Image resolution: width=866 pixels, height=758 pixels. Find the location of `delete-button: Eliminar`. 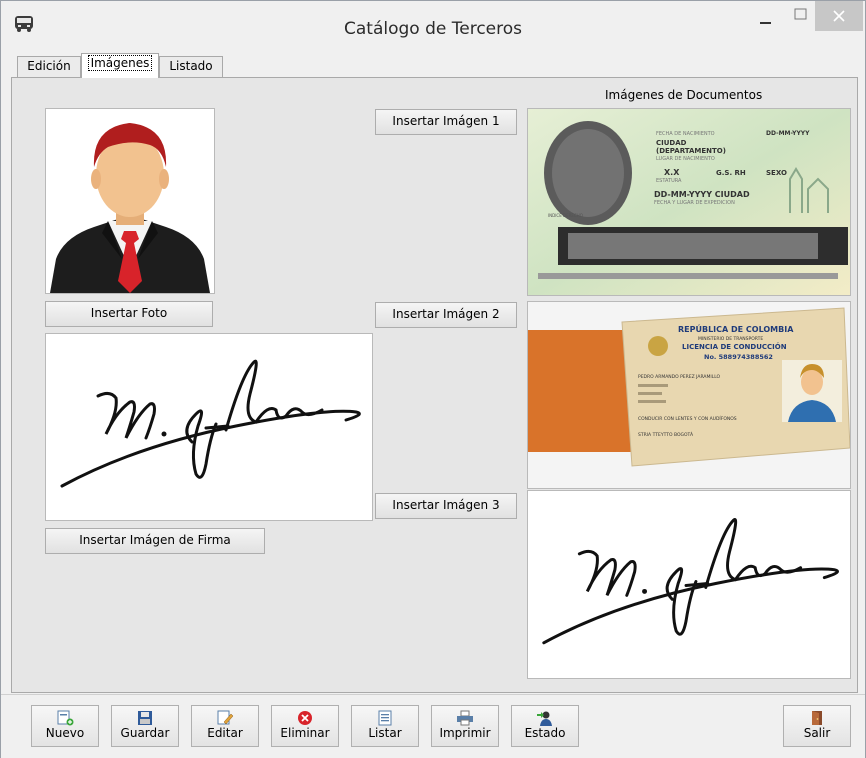

delete-button: Eliminar is located at coordinates (305, 726).